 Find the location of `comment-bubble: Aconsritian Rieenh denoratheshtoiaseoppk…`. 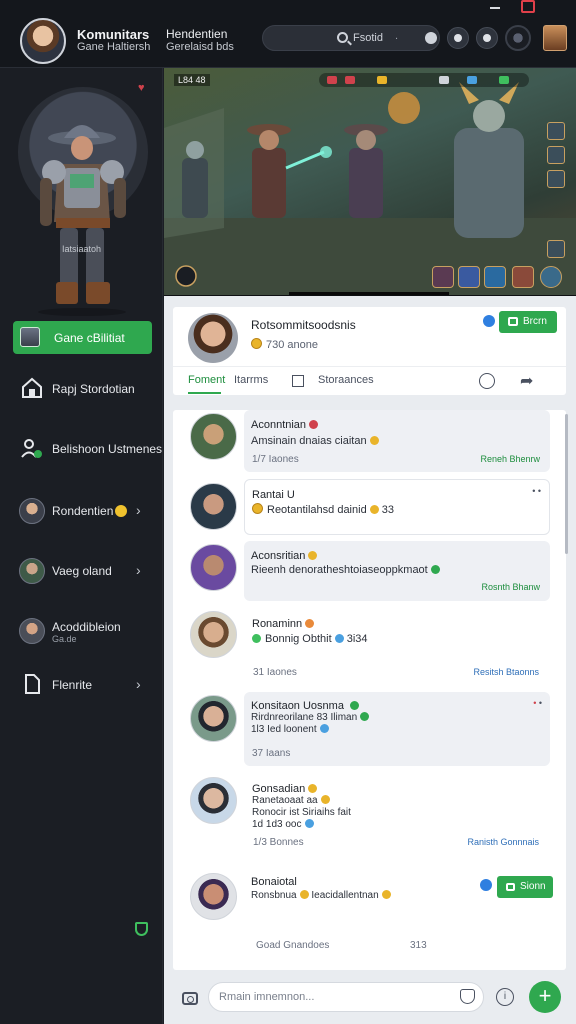

comment-bubble: Aconsritian Rieenh denoratheshtoiaseoppk… is located at coordinates (397, 571).